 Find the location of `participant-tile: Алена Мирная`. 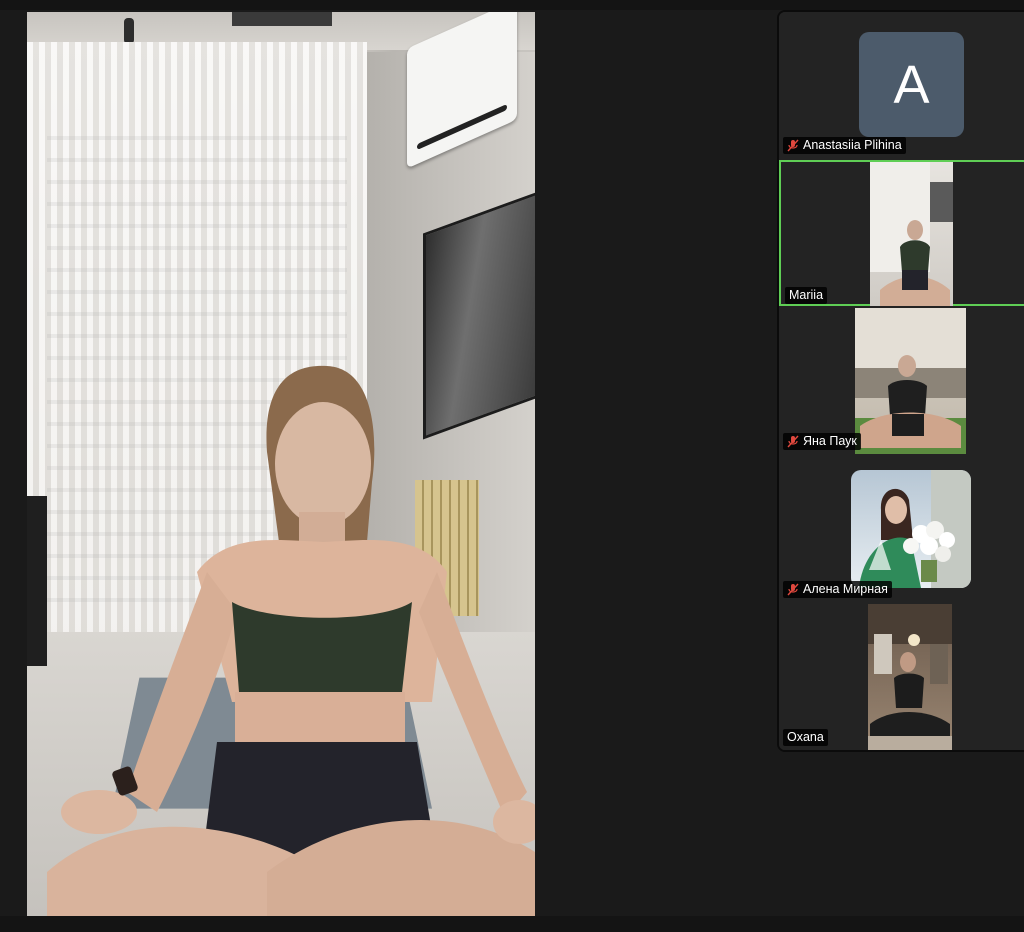

participant-tile: Алена Мирная is located at coordinates (901, 529).